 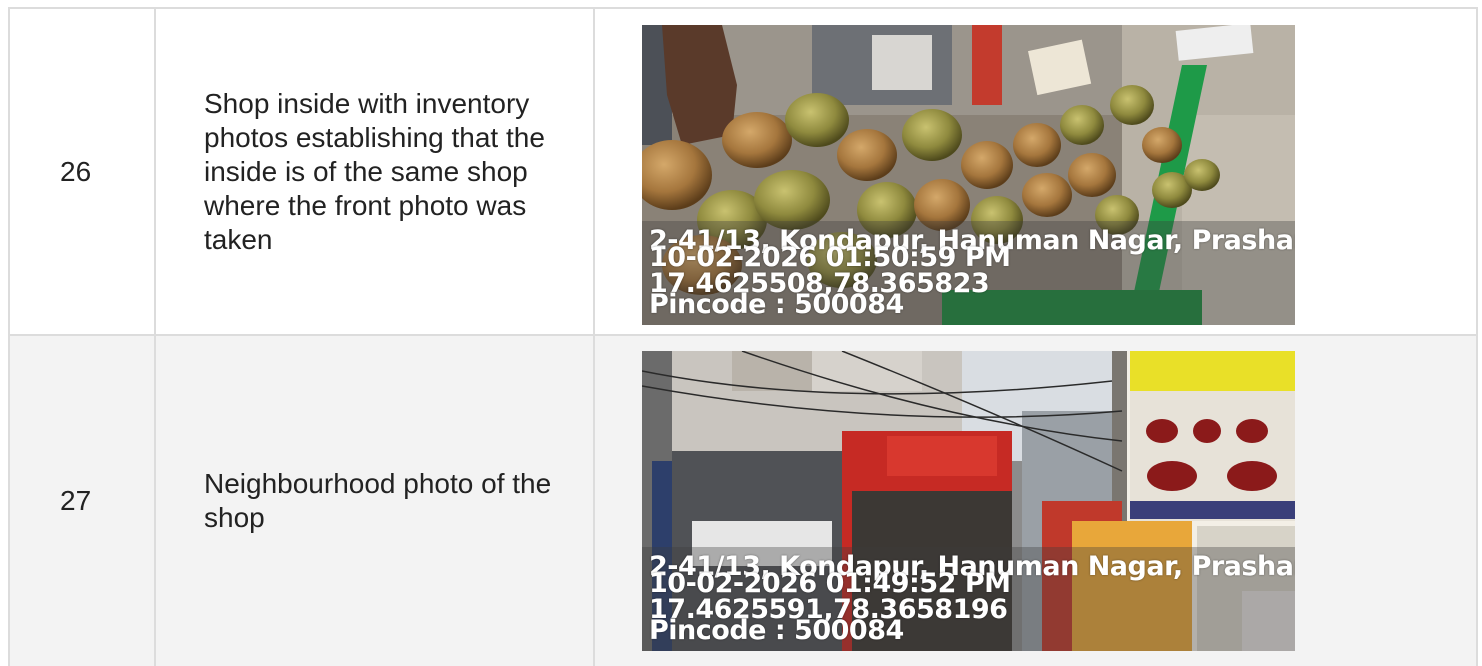 I want to click on row-description: Neighbourhood photo of the shop, so click(x=374, y=500).